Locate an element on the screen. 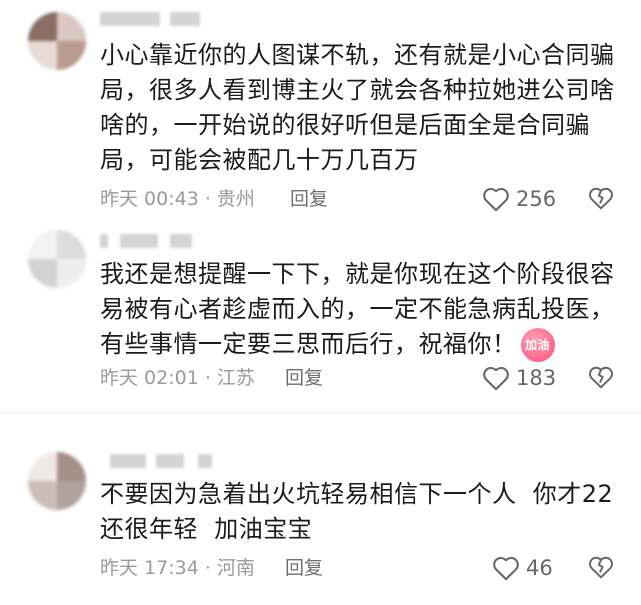 This screenshot has width=641, height=605. like-button: 183 is located at coordinates (519, 378).